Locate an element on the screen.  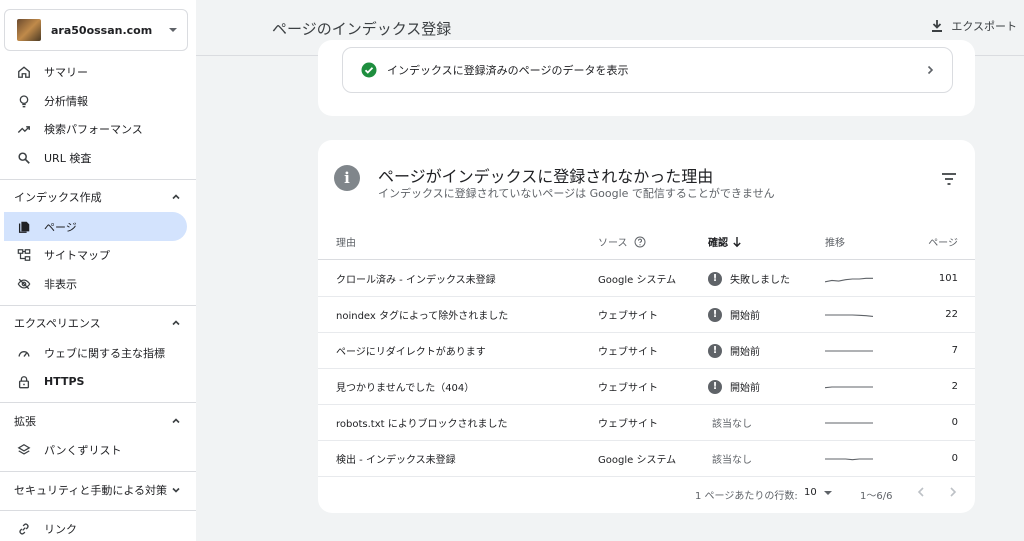
trending-up-icon is located at coordinates (24, 129).